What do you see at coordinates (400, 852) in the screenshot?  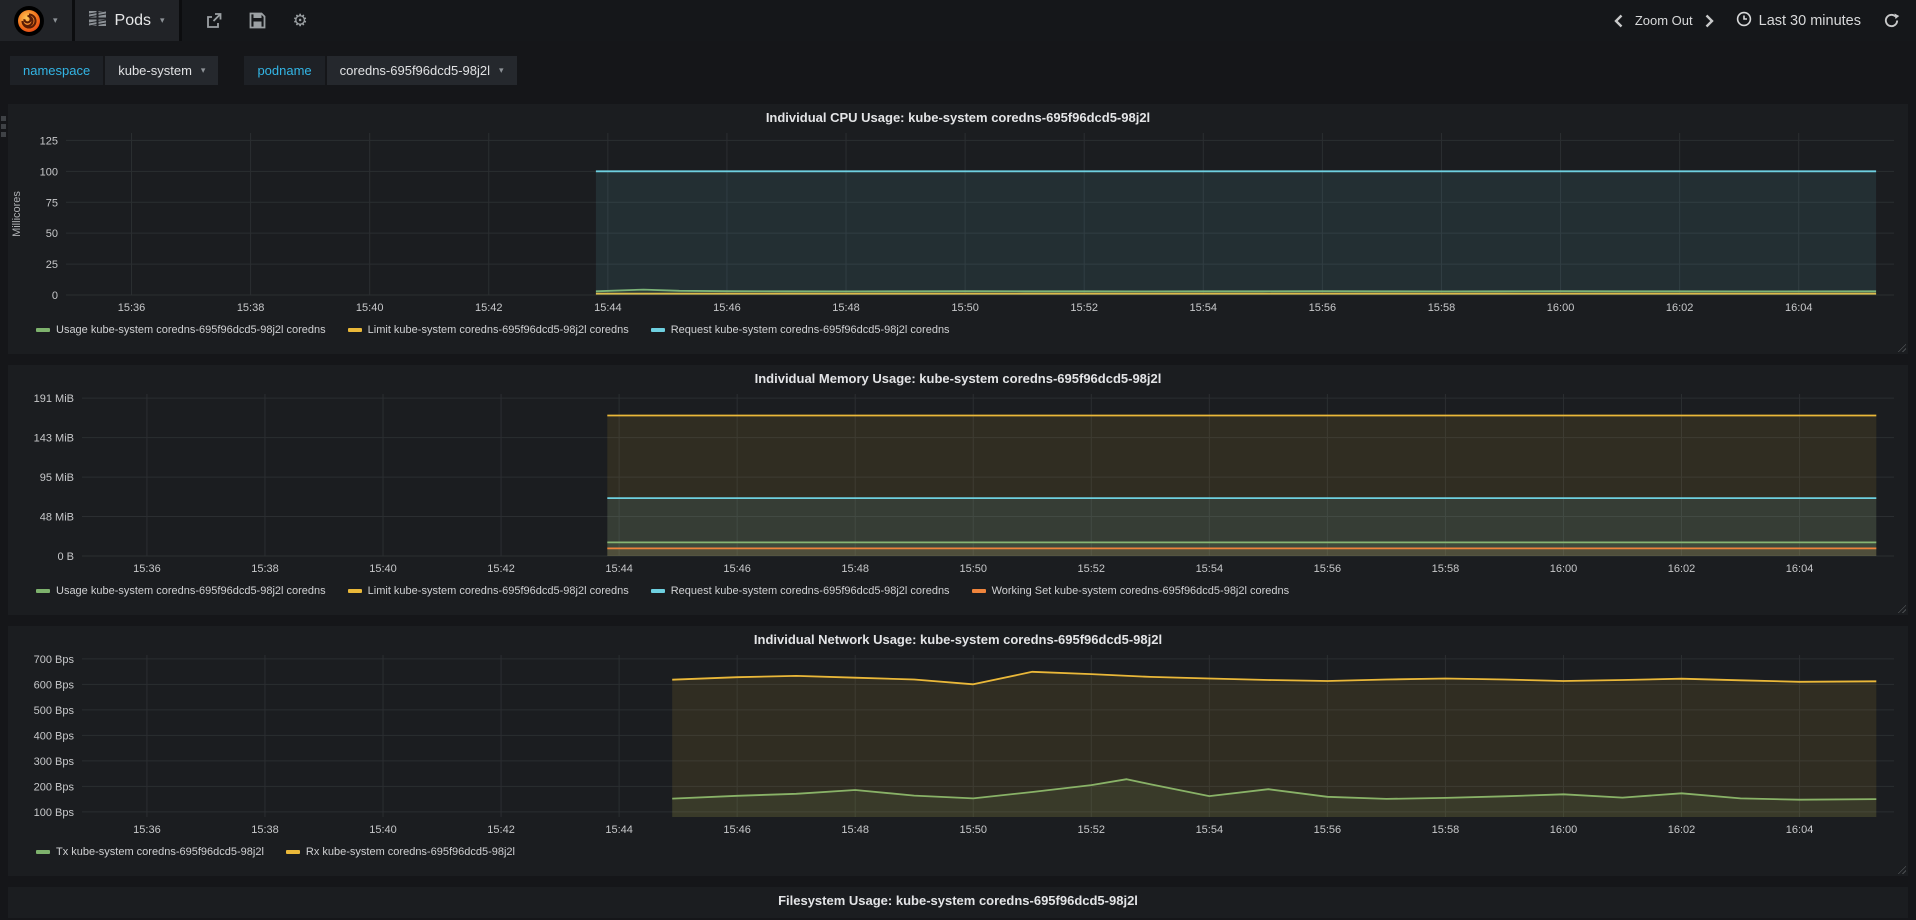 I see `legend-item: Rx kube-system coredns-695f96dcd5-98j2l` at bounding box center [400, 852].